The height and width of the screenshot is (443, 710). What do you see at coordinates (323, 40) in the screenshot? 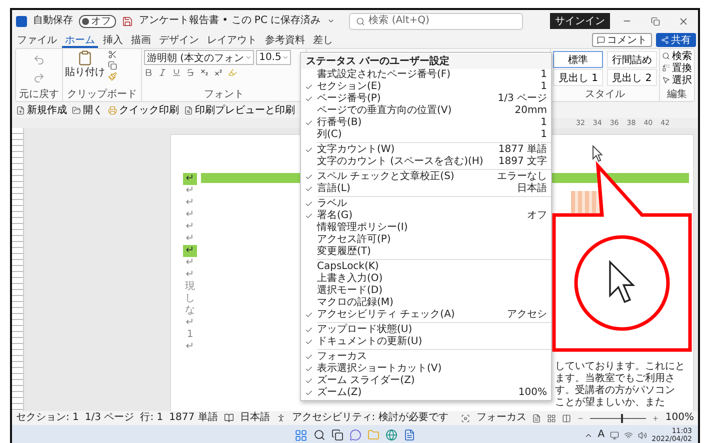
I see `ribbon-tab: 差し` at bounding box center [323, 40].